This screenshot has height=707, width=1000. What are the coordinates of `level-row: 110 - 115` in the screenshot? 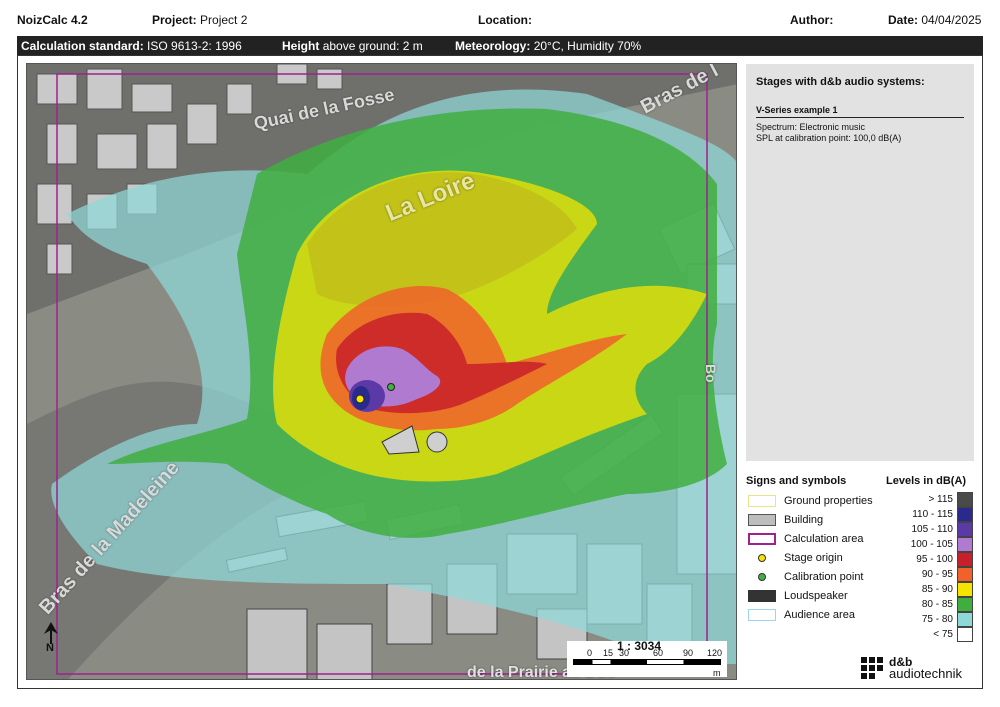 It's located at (940, 515).